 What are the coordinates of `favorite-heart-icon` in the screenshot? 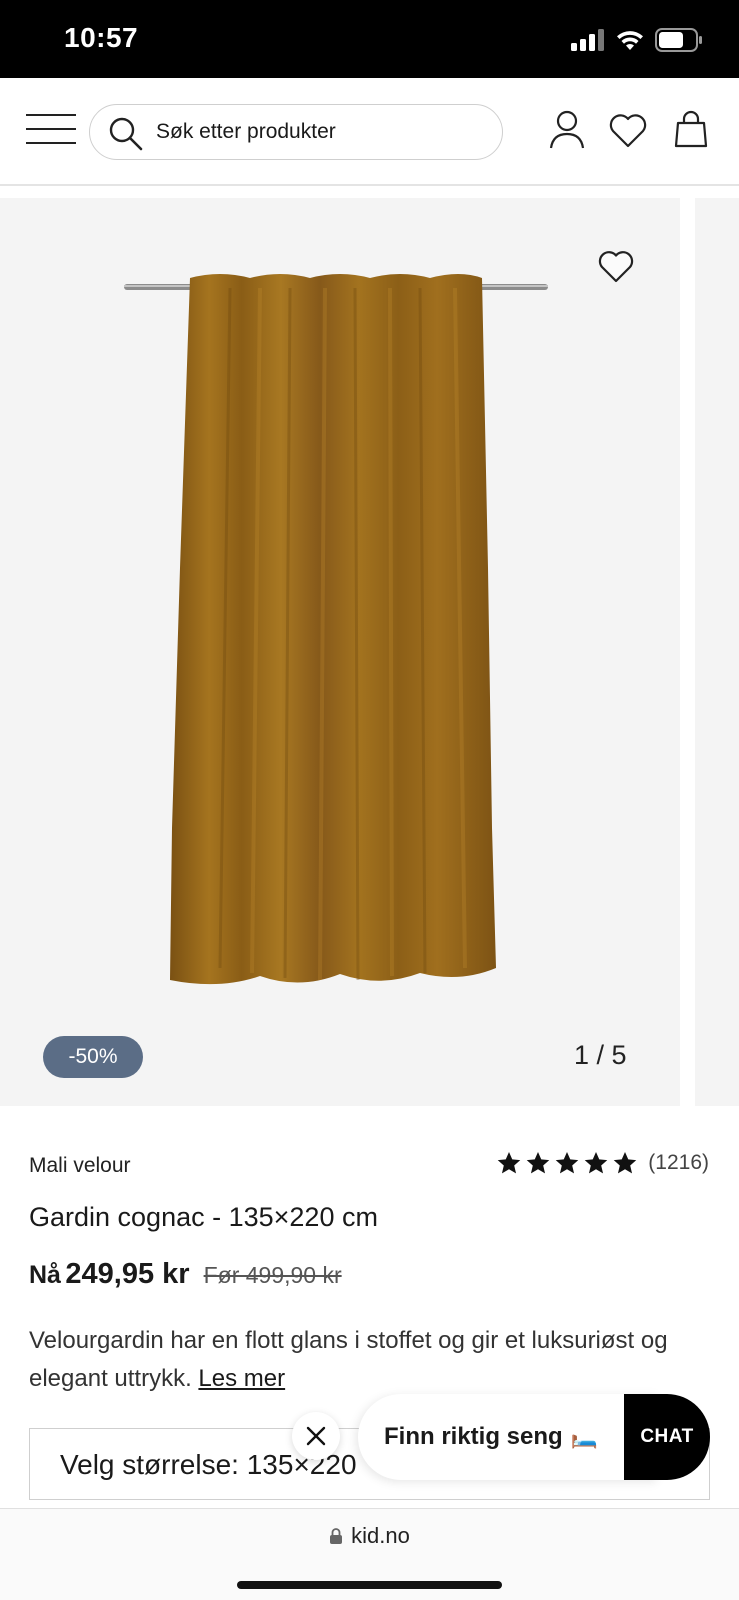 It's located at (616, 266).